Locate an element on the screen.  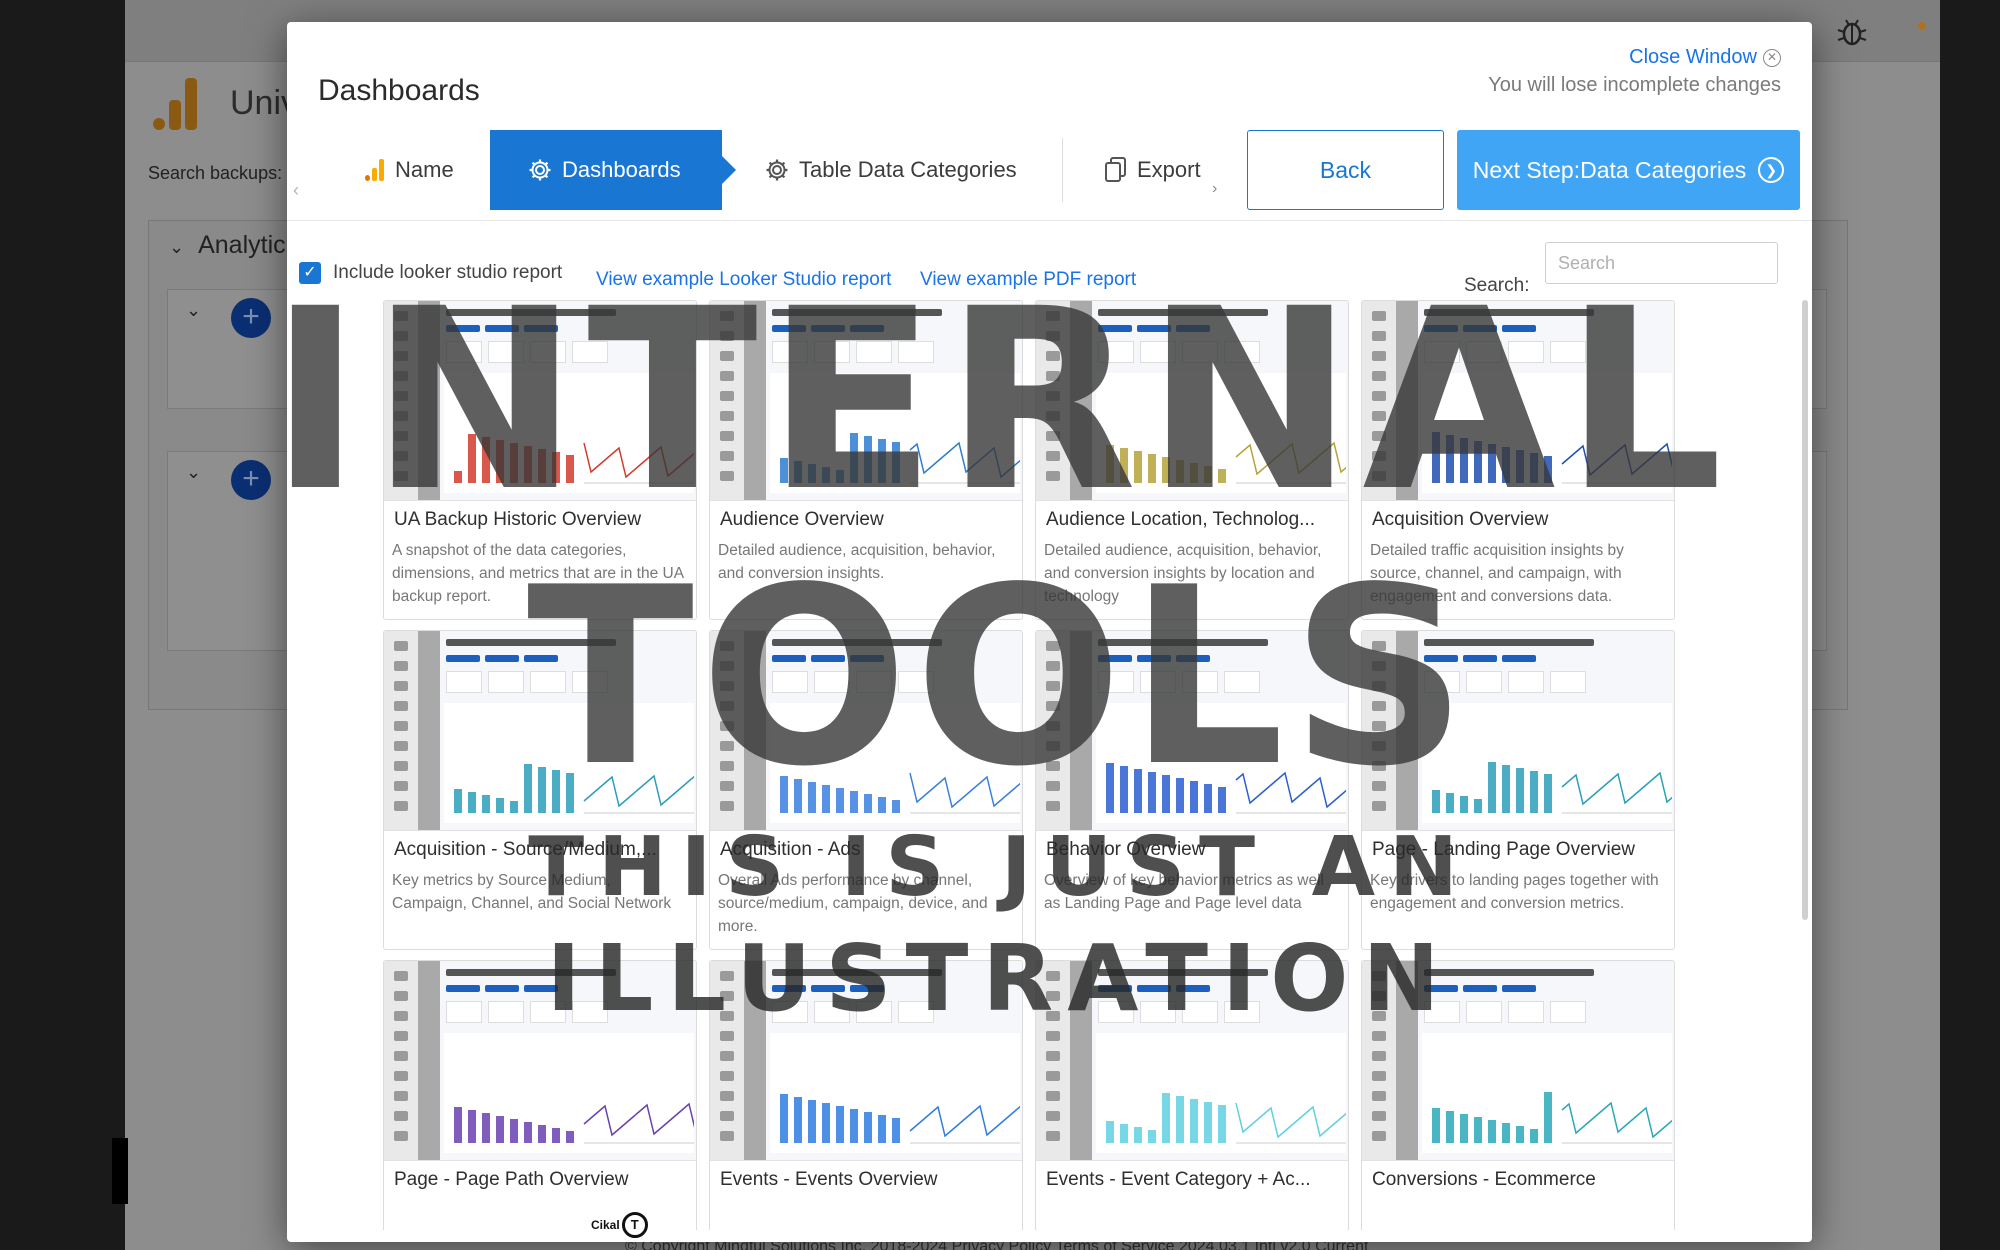
card-title: UA Backup Historic Overview is located at coordinates (518, 519).